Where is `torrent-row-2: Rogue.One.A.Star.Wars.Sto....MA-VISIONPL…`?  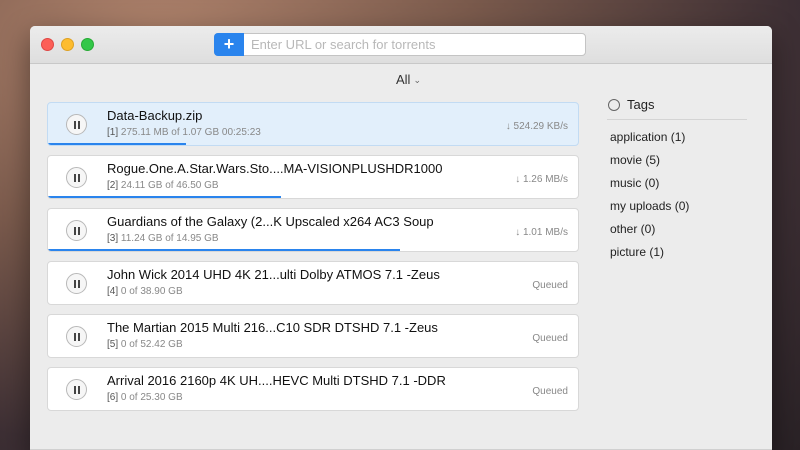 torrent-row-2: Rogue.One.A.Star.Wars.Sto....MA-VISIONPL… is located at coordinates (313, 177).